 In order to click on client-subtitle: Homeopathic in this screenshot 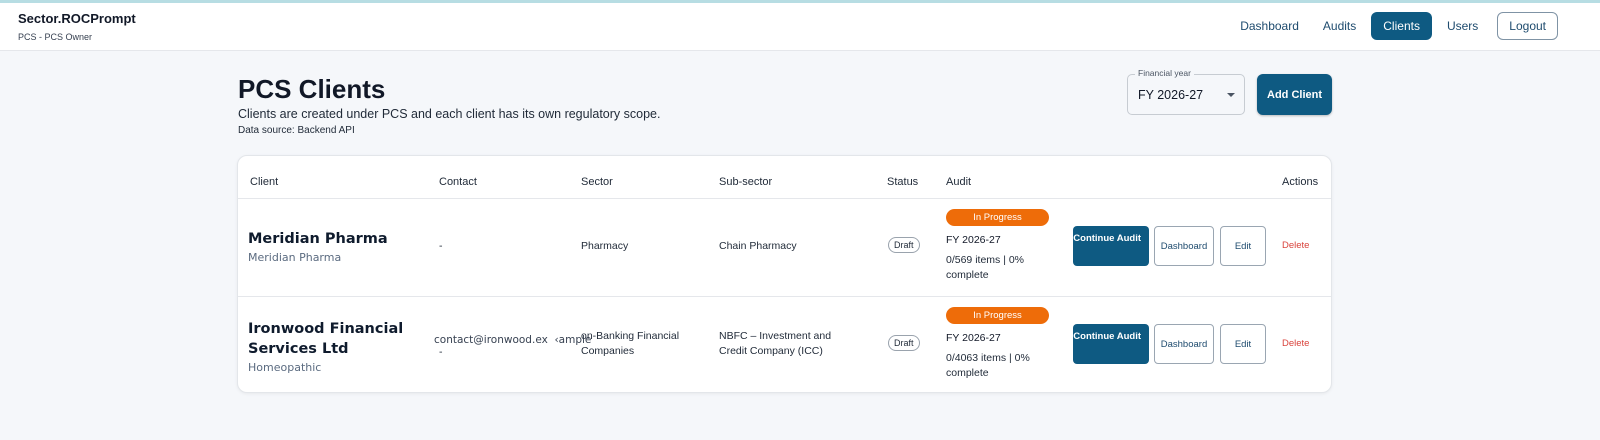, I will do `click(285, 367)`.